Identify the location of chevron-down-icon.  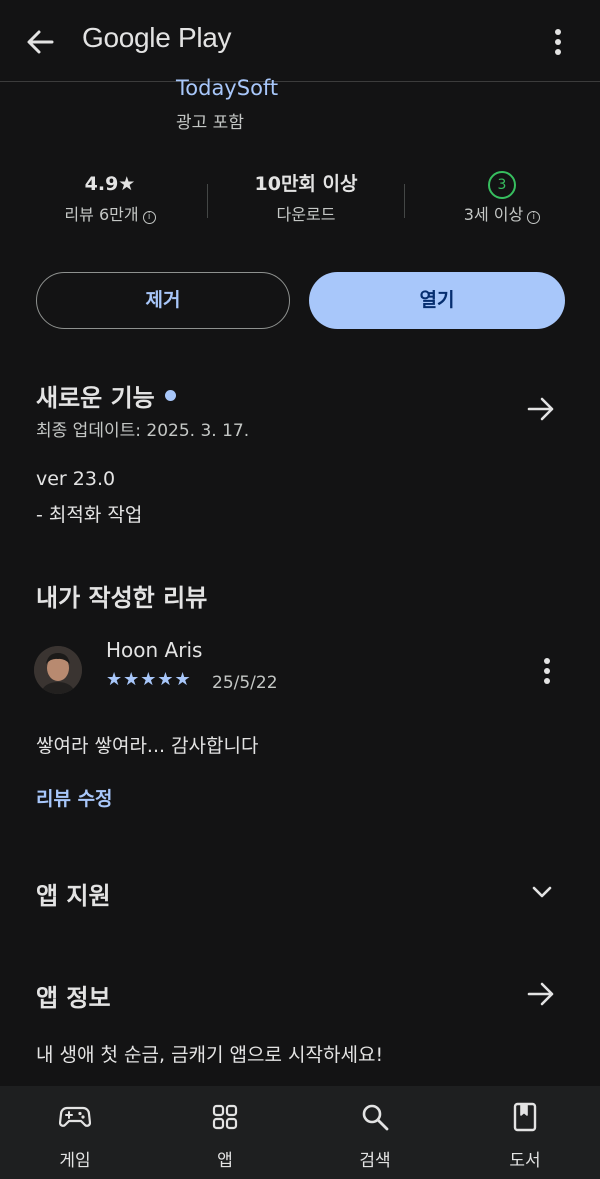
(542, 892).